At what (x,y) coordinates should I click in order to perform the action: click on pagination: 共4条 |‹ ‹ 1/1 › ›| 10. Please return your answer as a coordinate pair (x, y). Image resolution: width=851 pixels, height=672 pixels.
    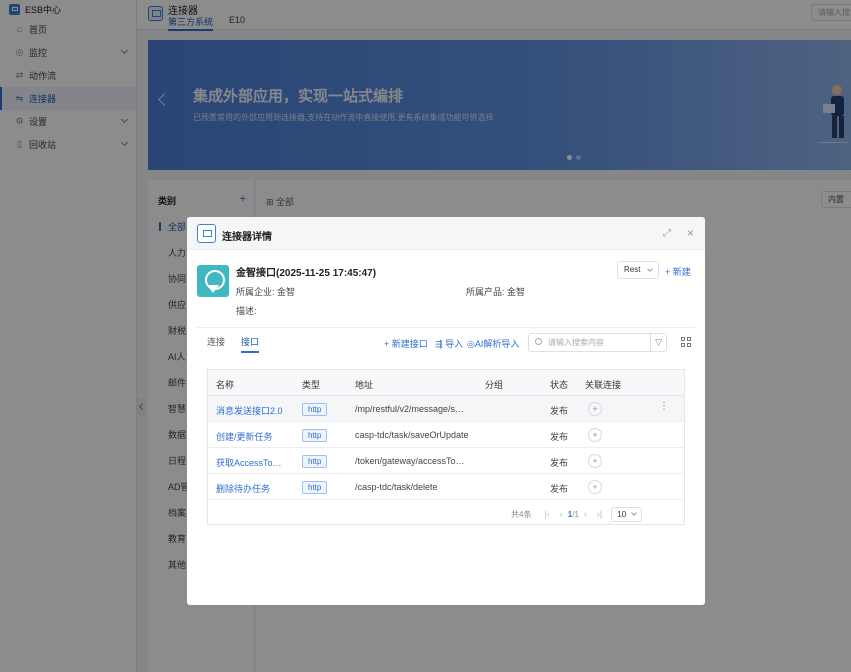
    Looking at the image, I should click on (577, 514).